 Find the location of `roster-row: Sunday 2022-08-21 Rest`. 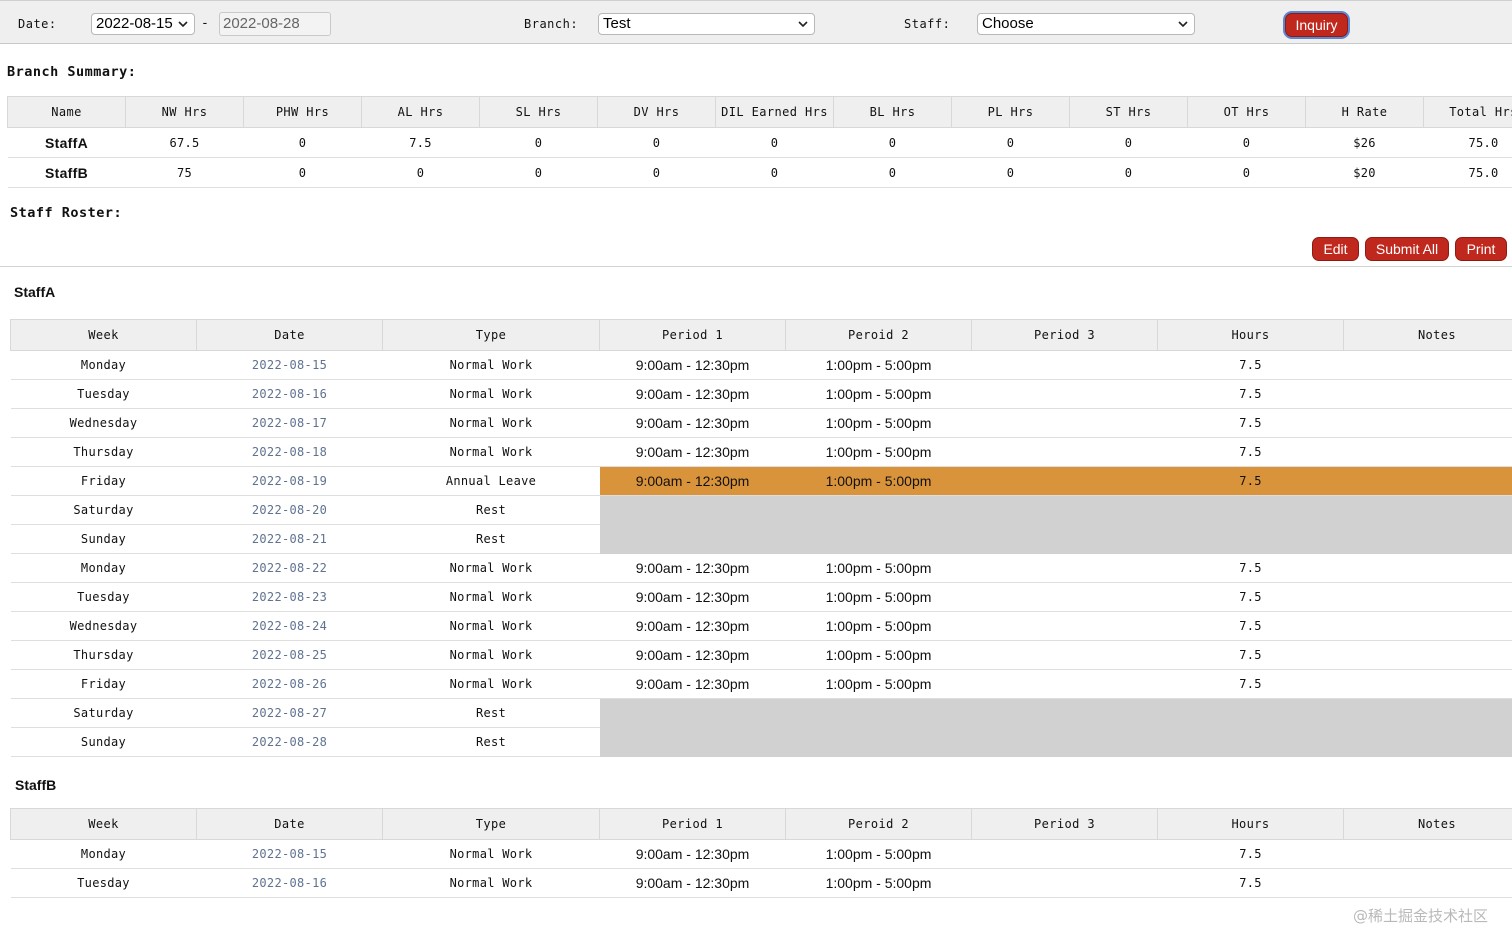

roster-row: Sunday 2022-08-21 Rest is located at coordinates (761, 539).